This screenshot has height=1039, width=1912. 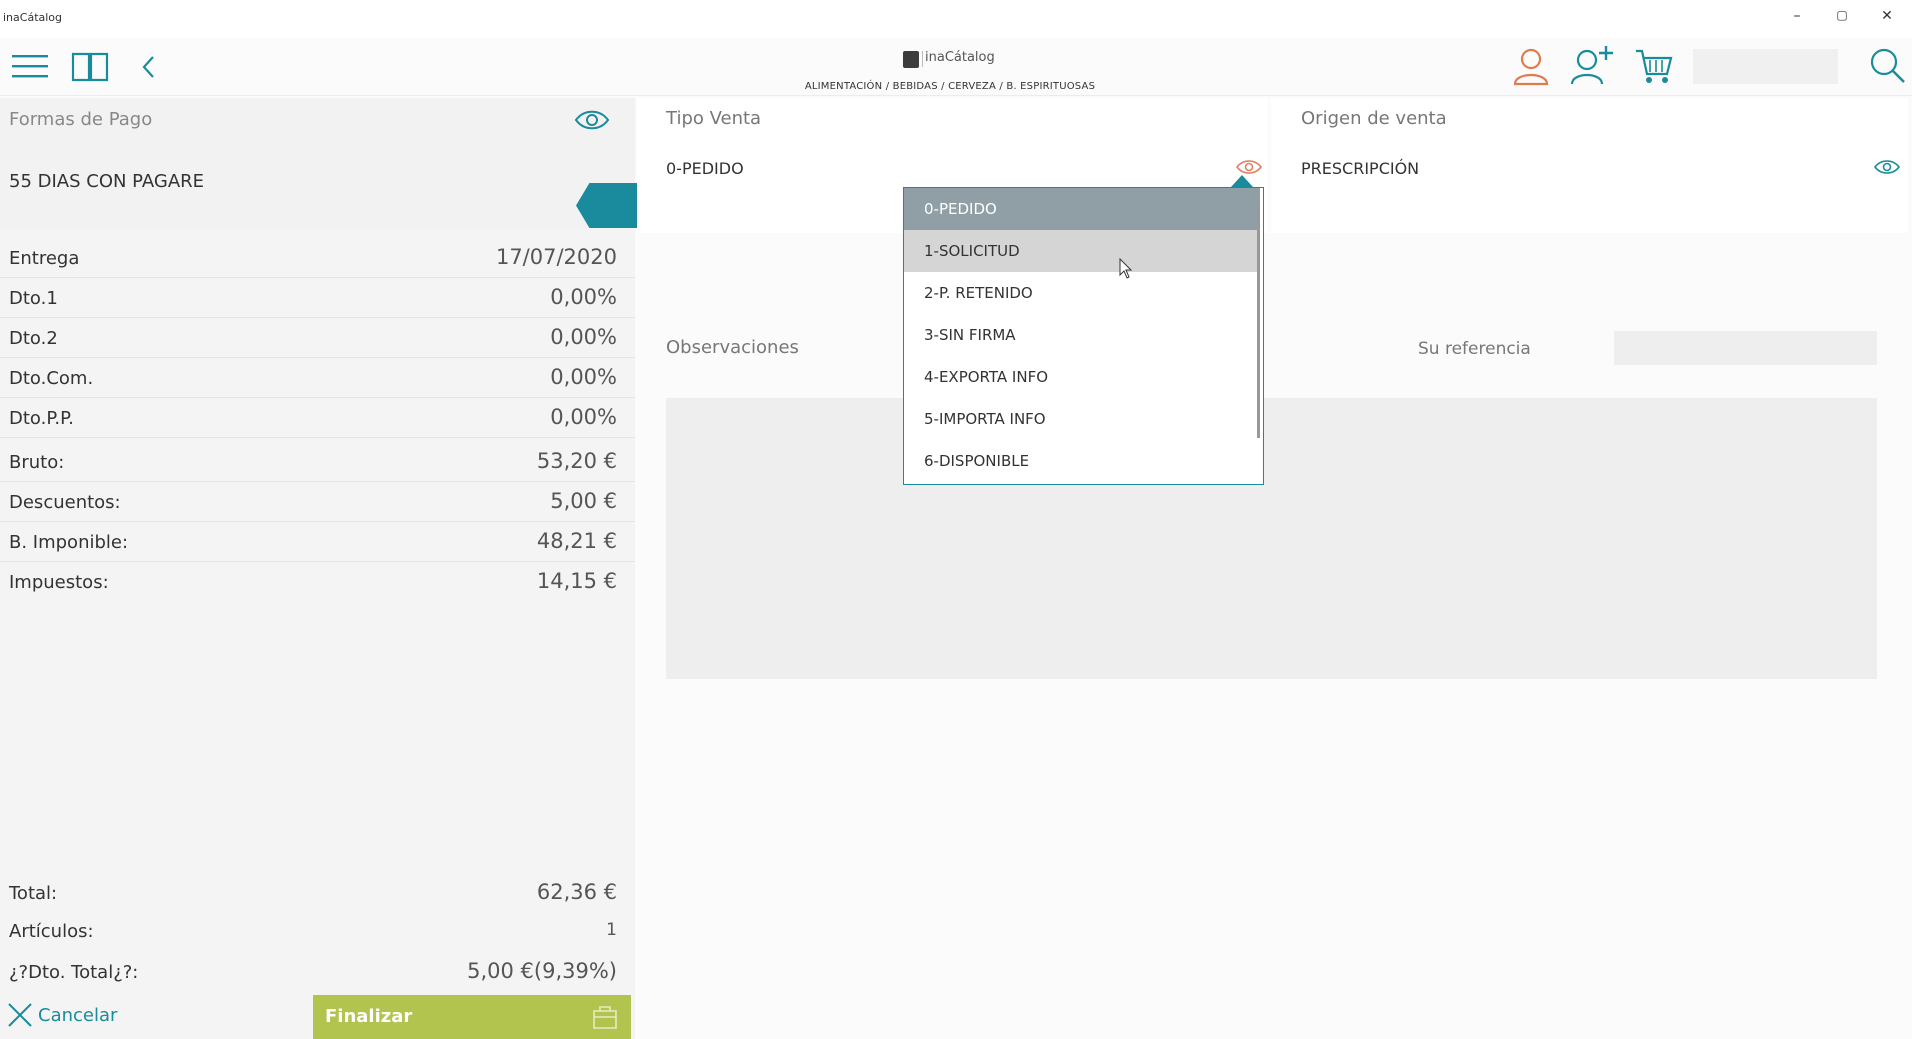 I want to click on dropdown-scrollbar, so click(x=1258, y=321).